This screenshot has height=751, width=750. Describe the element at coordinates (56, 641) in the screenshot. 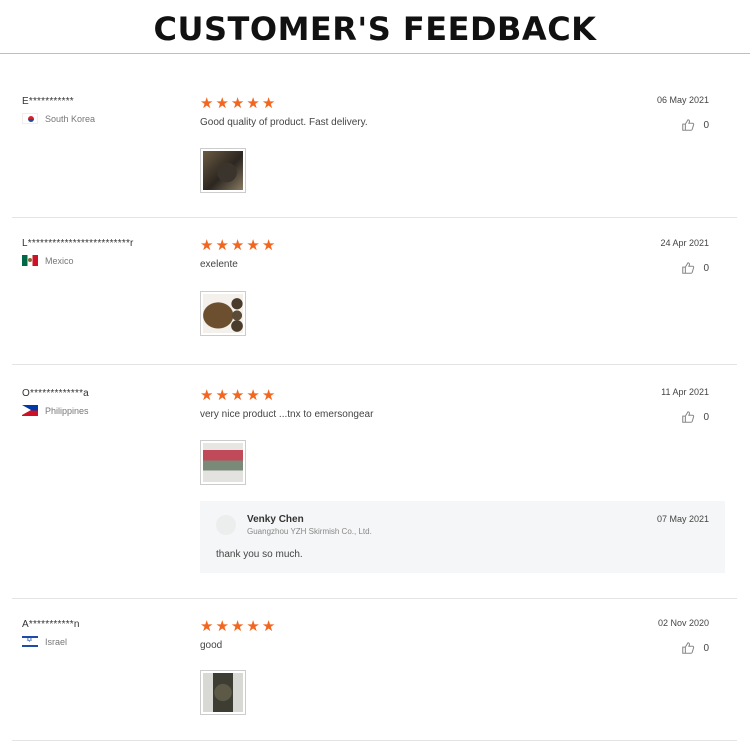

I see `country-name: Israel` at that location.